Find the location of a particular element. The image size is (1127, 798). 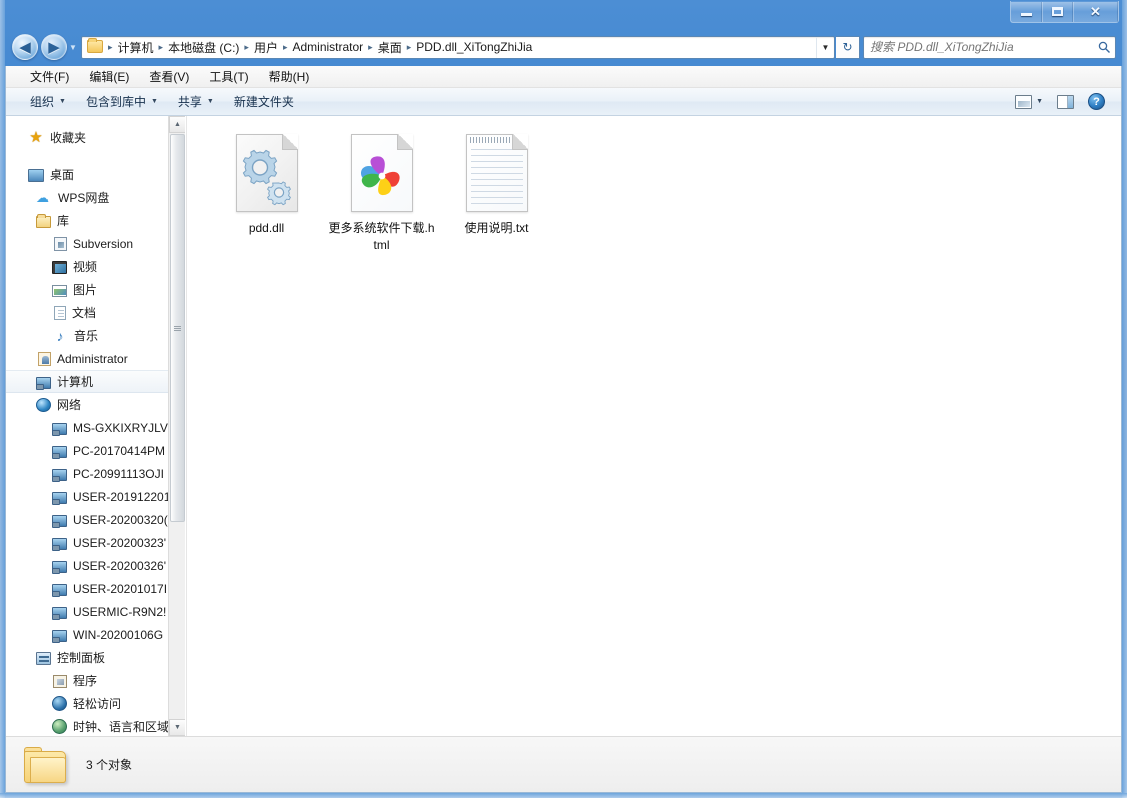

recent-locations-button: ▼ is located at coordinates (73, 47).